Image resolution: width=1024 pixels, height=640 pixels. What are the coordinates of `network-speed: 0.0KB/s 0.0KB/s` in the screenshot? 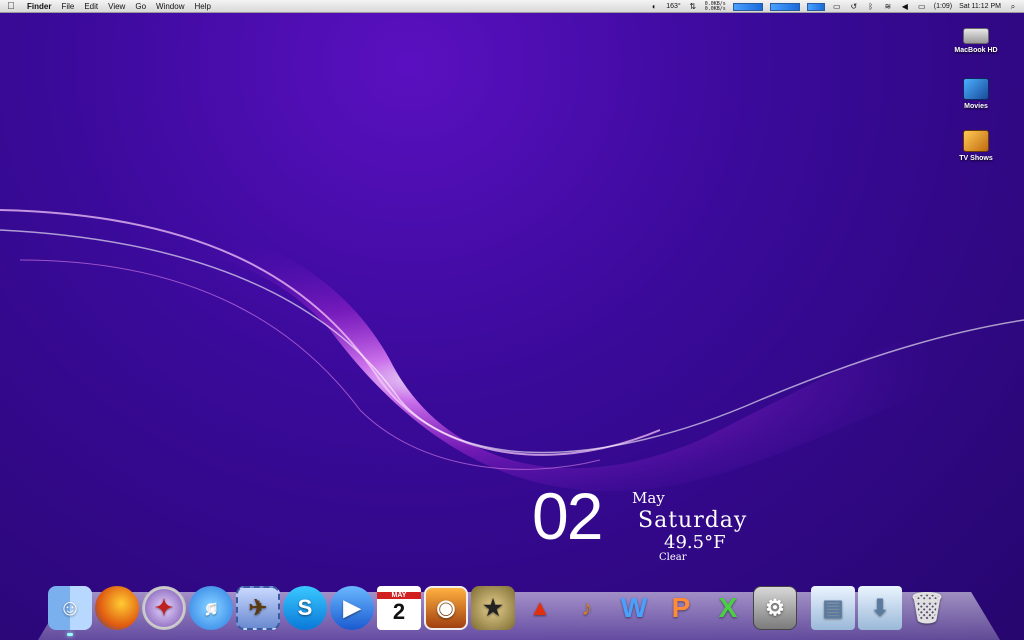 It's located at (715, 6).